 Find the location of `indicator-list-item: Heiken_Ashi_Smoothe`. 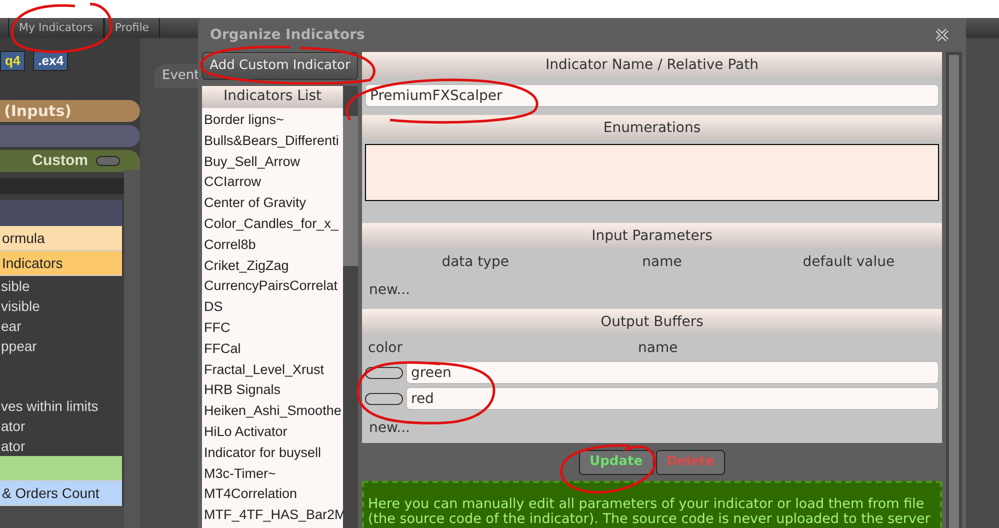

indicator-list-item: Heiken_Ashi_Smoothe is located at coordinates (273, 411).